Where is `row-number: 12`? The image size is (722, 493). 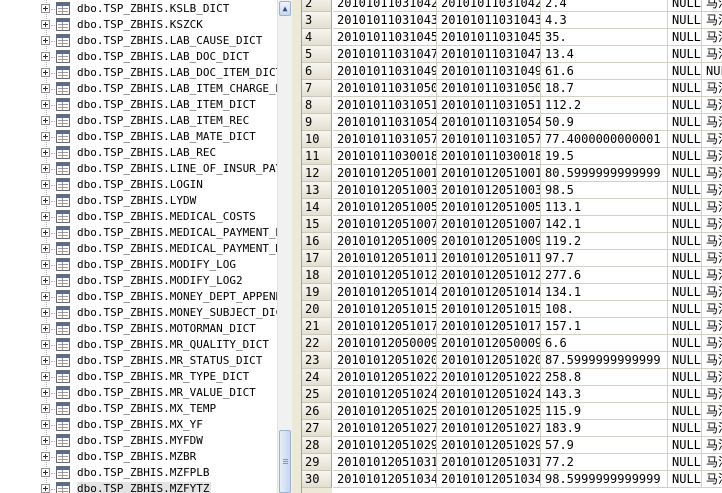 row-number: 12 is located at coordinates (317, 173).